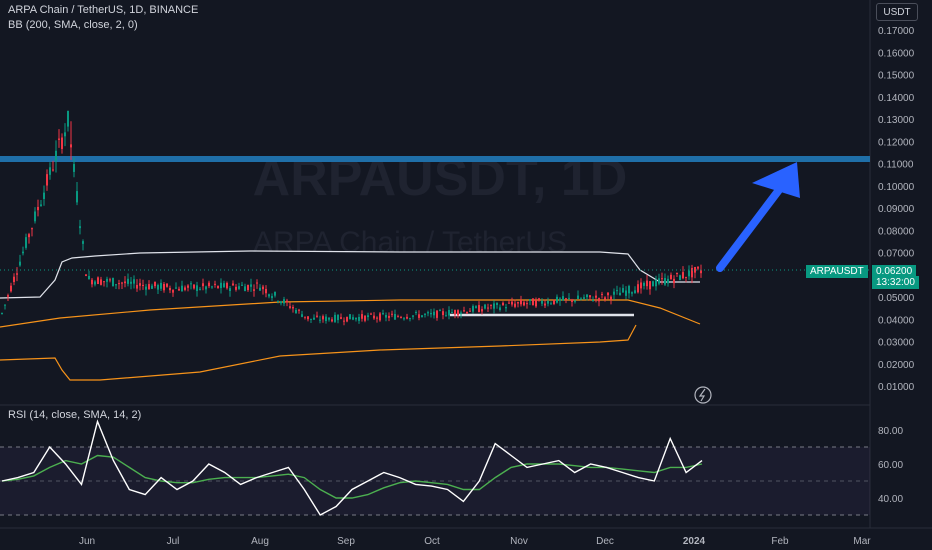 The width and height of the screenshot is (932, 550). I want to click on rsi-tick-label: 60.00, so click(890, 465).